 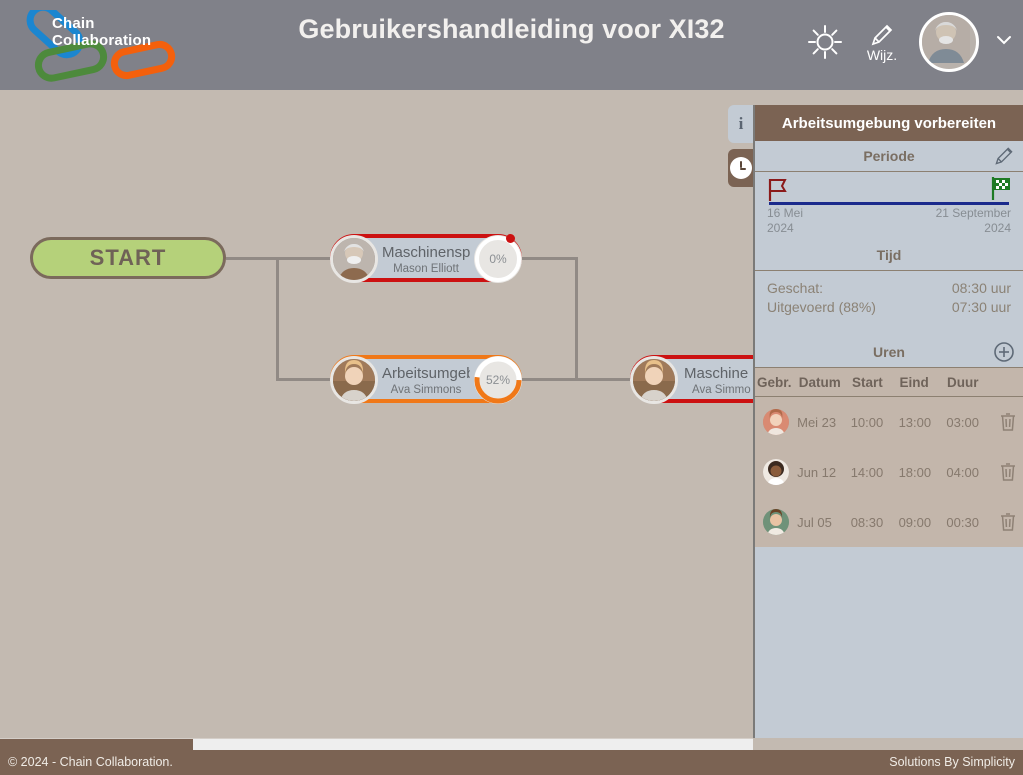 What do you see at coordinates (510, 238) in the screenshot?
I see `node-alert-dot` at bounding box center [510, 238].